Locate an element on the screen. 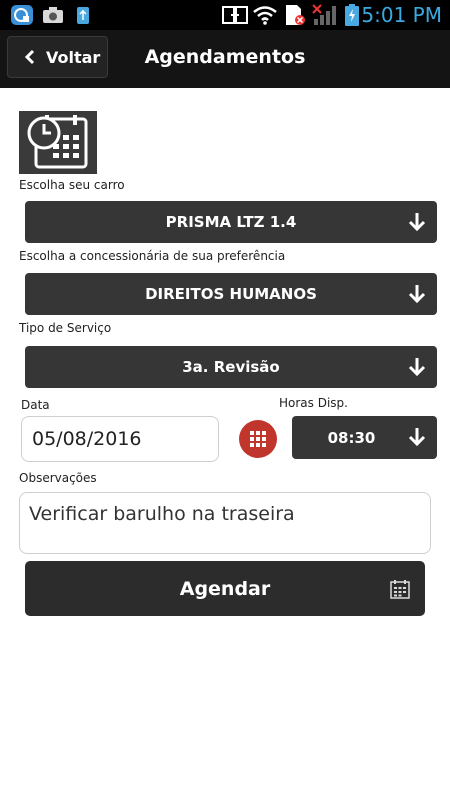  app-header: Voltar Agendamentos is located at coordinates (225, 59).